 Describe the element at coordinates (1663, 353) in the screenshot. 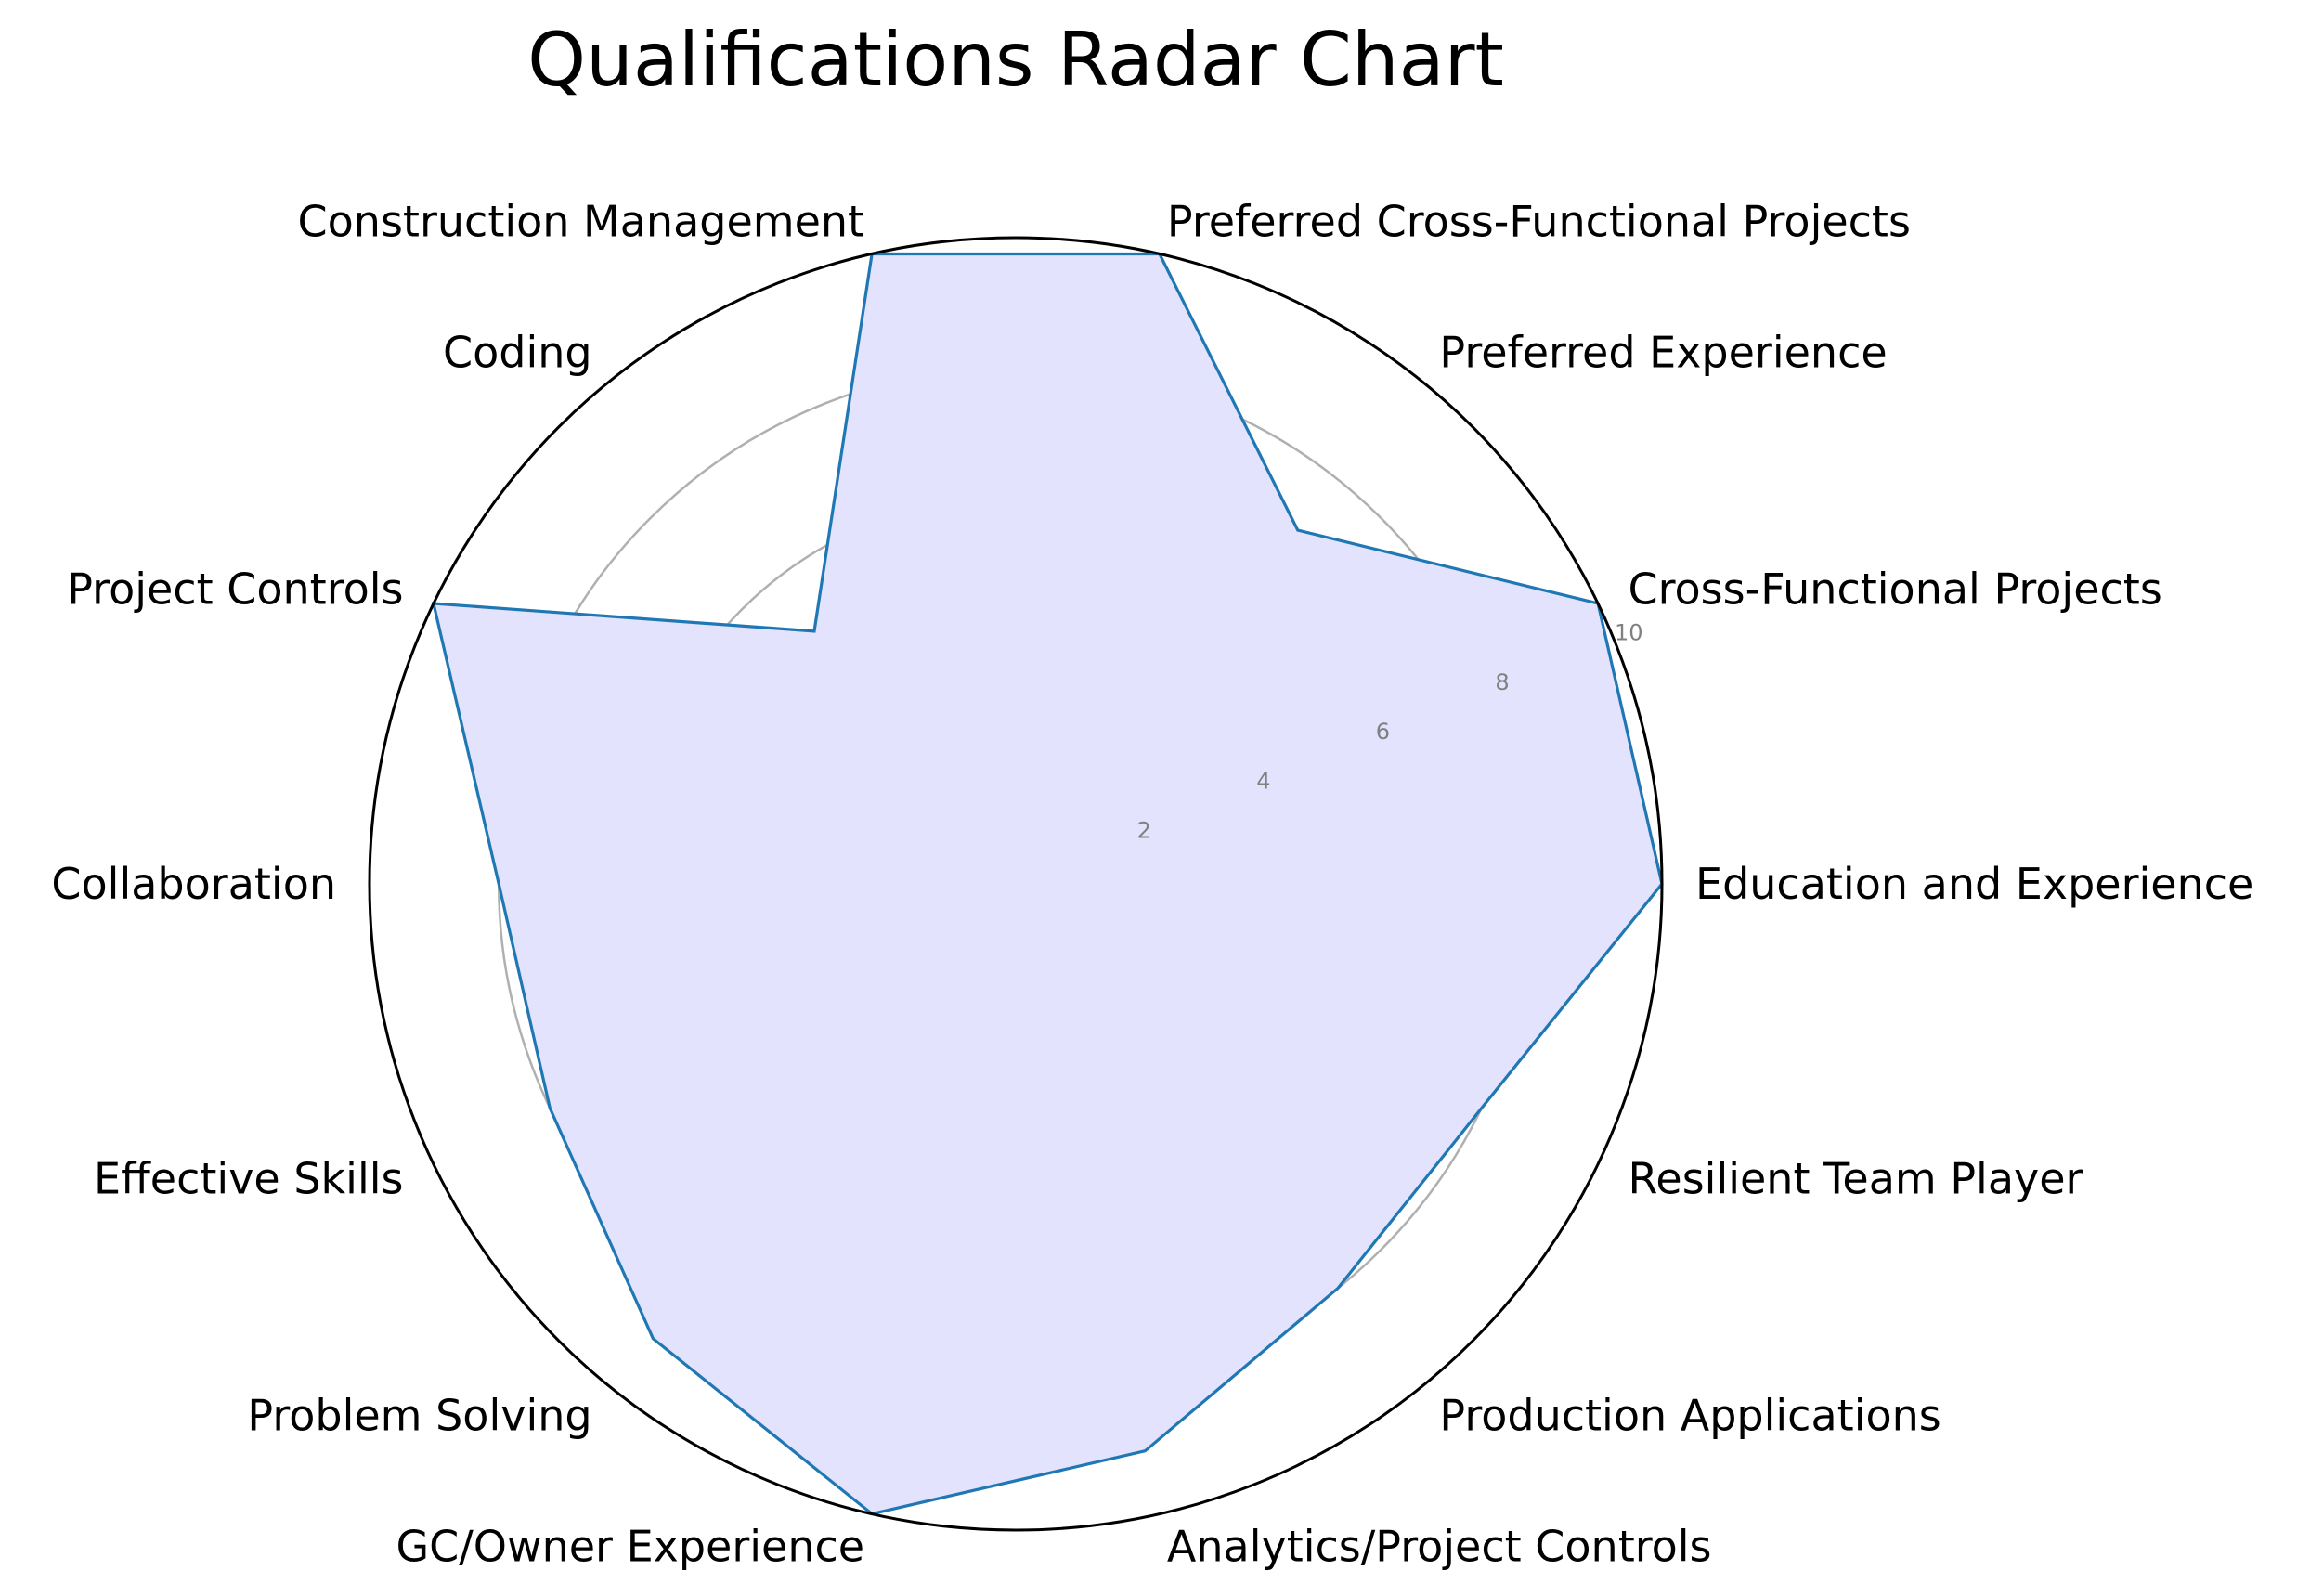

I see `category-label: Preferred Experience` at that location.